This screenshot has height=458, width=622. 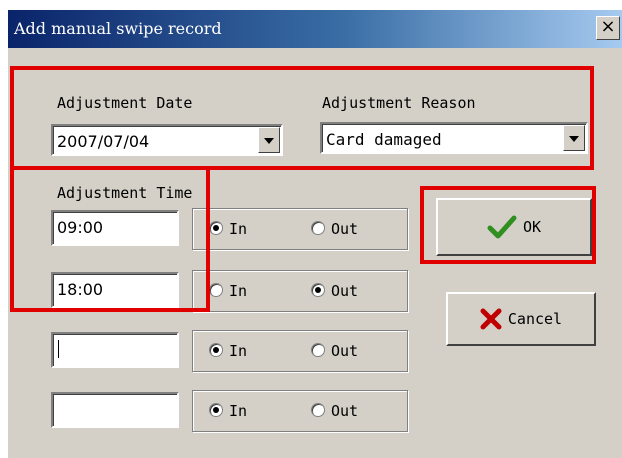 What do you see at coordinates (334, 291) in the screenshot?
I see `radio-out-2: Out` at bounding box center [334, 291].